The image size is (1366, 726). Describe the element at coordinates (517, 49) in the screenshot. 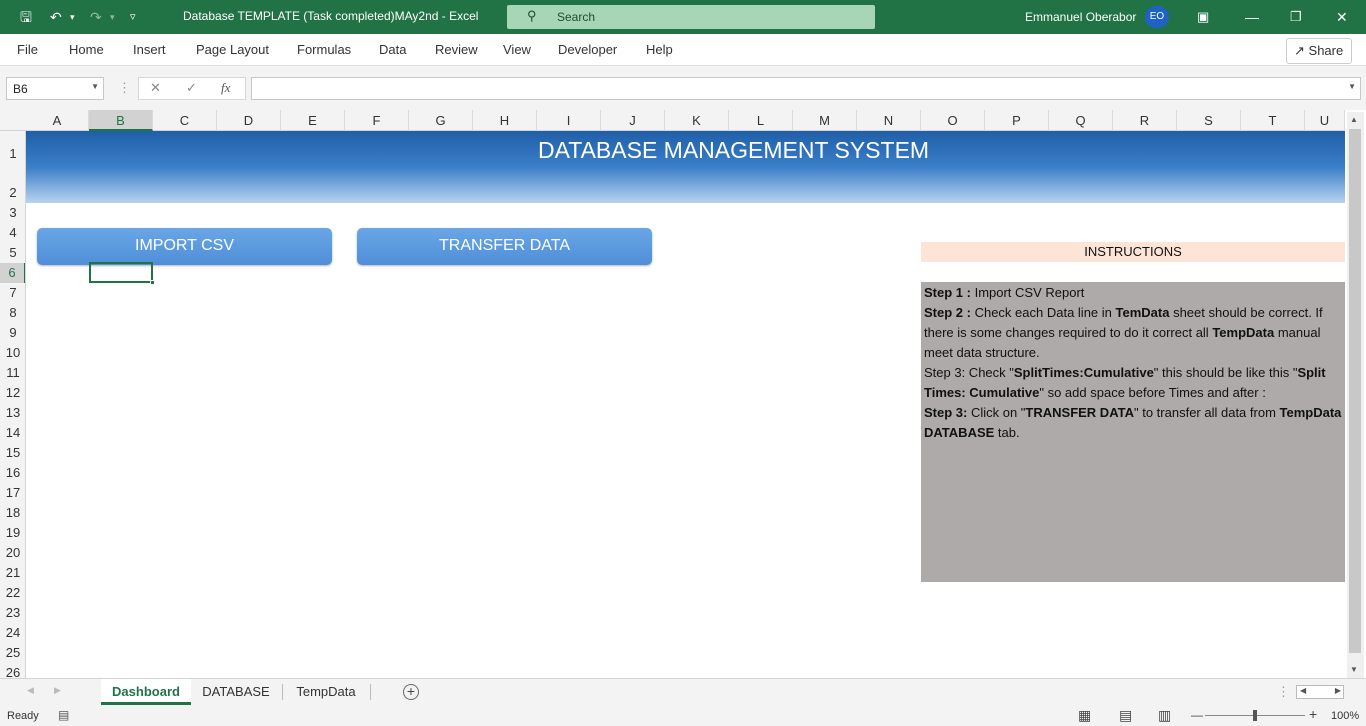

I see `menu-view: View` at that location.